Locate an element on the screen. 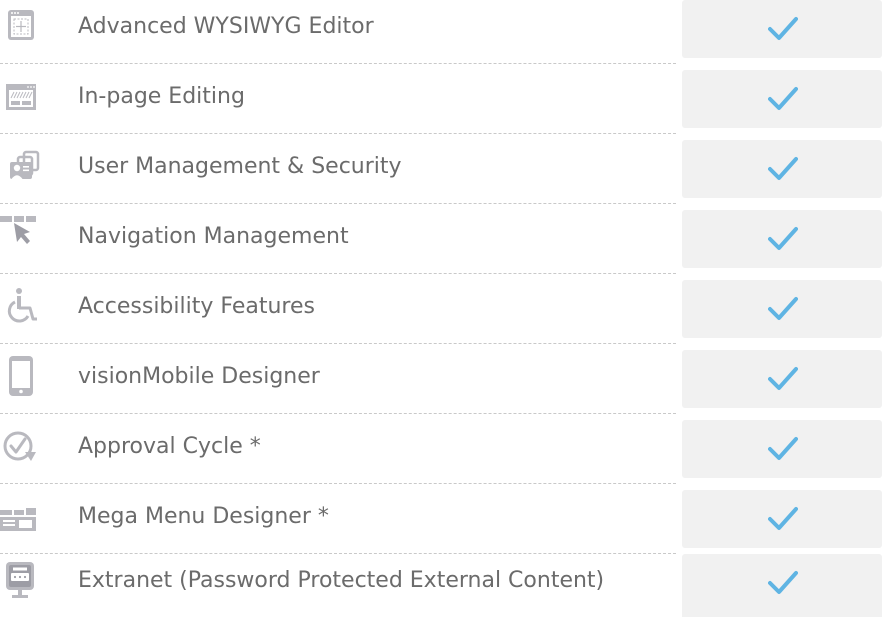  wysiwyg-editor-icon is located at coordinates (20, 26).